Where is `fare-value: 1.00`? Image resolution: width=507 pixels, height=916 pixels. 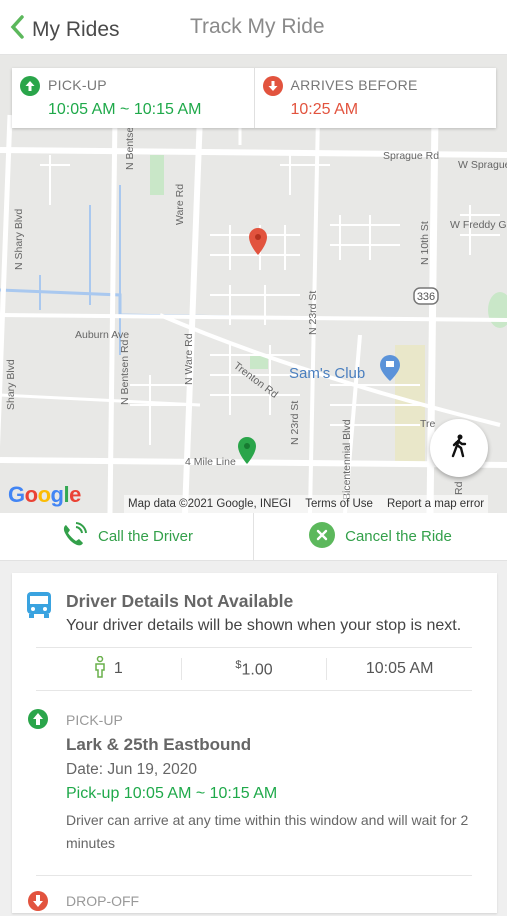 fare-value: 1.00 is located at coordinates (257, 670).